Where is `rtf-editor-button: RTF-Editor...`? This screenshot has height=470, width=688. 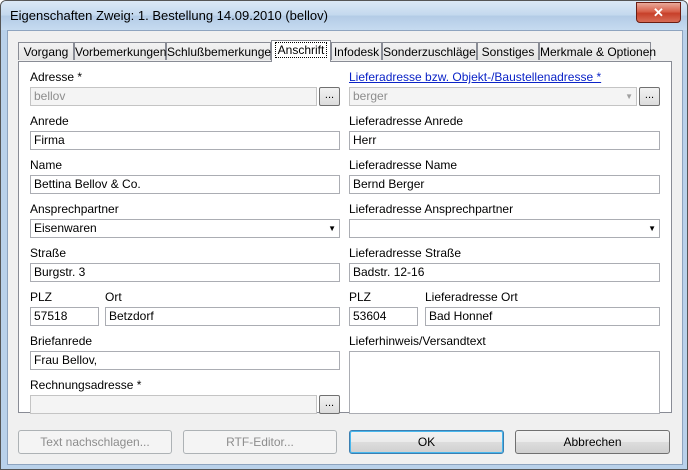 rtf-editor-button: RTF-Editor... is located at coordinates (260, 442).